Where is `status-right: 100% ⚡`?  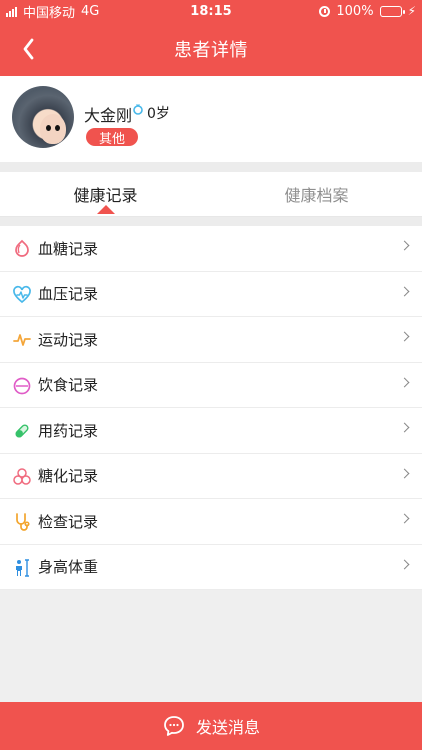
status-right: 100% ⚡ is located at coordinates (367, 11).